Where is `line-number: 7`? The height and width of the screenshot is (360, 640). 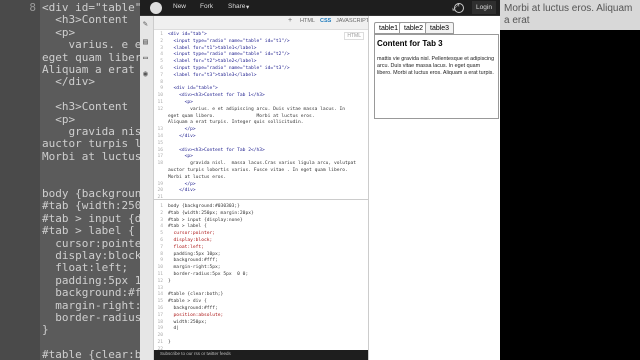
line-number: 7 is located at coordinates (161, 247).